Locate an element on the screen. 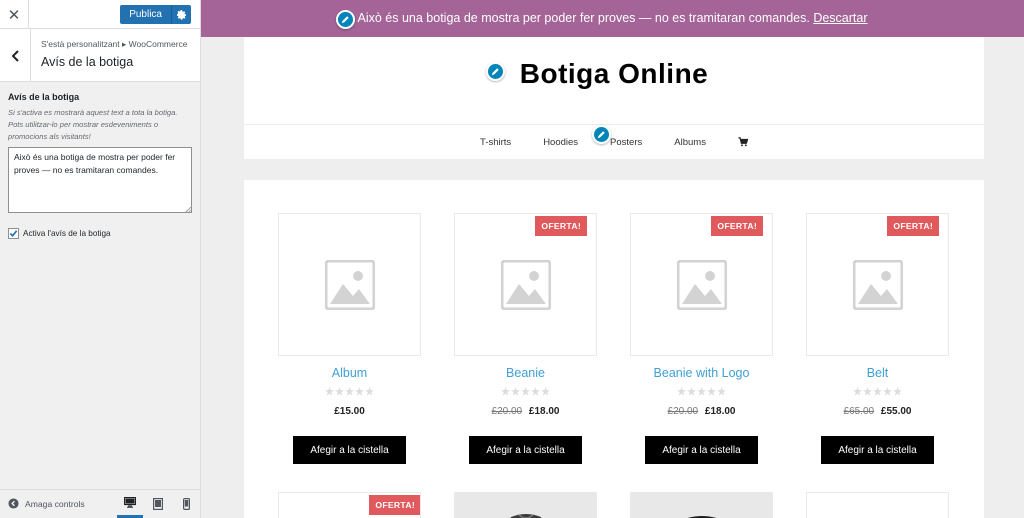  publish-button: Publica is located at coordinates (145, 14).